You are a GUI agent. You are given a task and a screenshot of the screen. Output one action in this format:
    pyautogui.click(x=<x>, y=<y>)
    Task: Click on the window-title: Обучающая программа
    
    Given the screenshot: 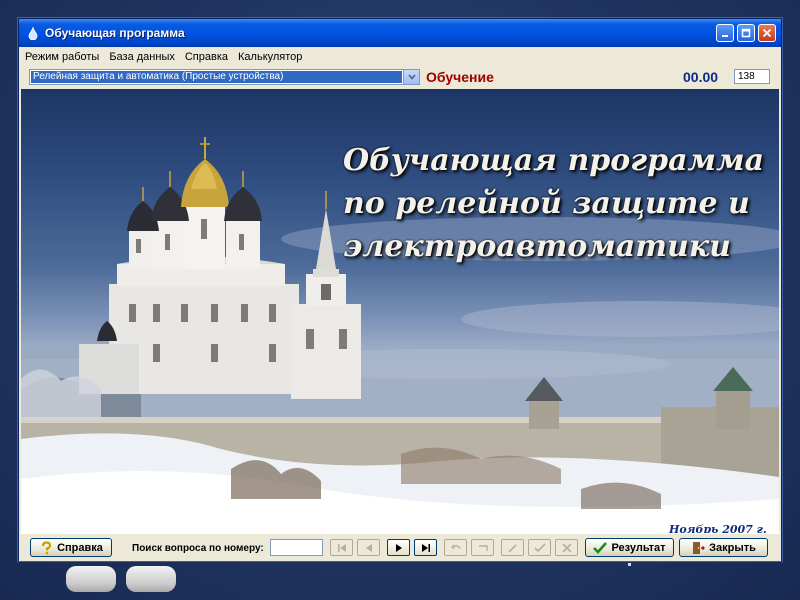 What is the action you would take?
    pyautogui.click(x=115, y=33)
    